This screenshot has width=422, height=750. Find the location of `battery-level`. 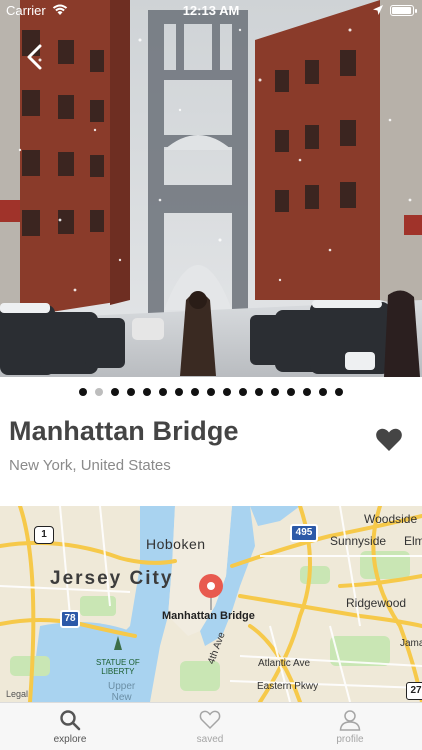

battery-level is located at coordinates (401, 10).